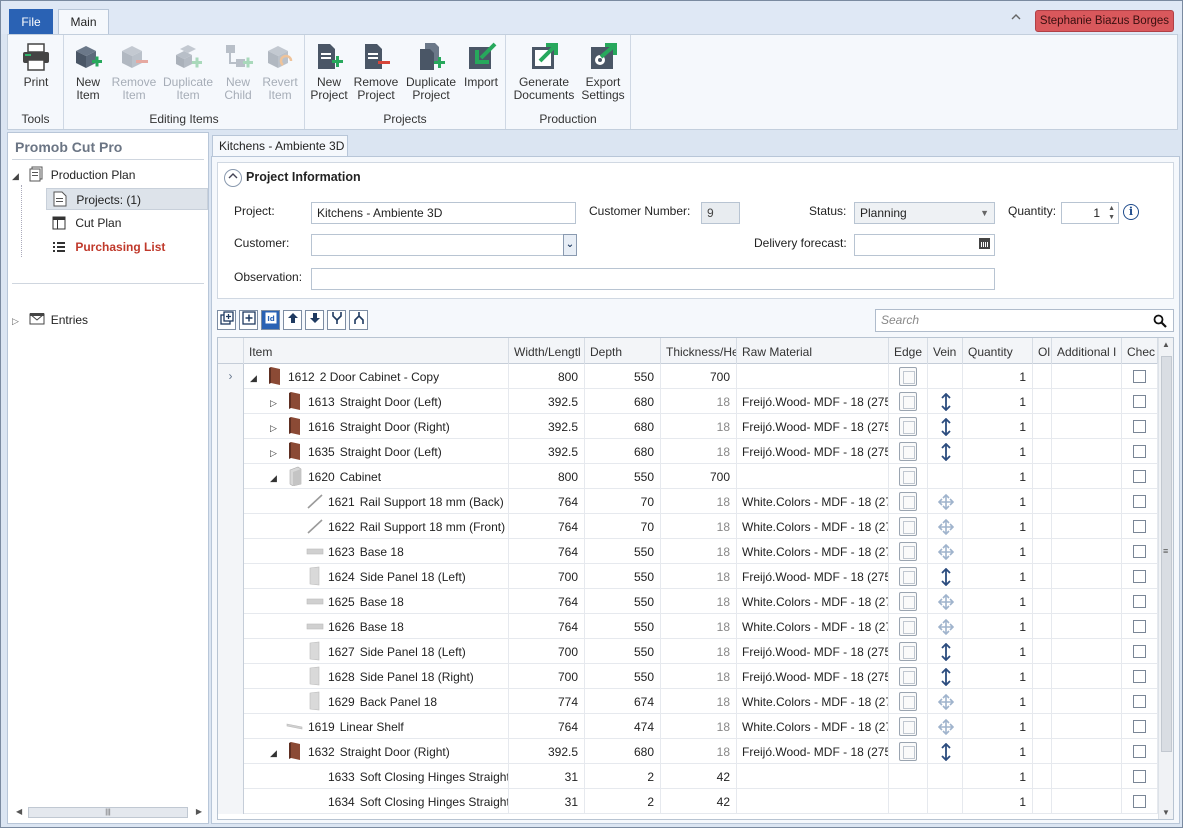 The width and height of the screenshot is (1183, 828). What do you see at coordinates (86, 223) in the screenshot?
I see `tree-item-cut-plan: Cut Plan` at bounding box center [86, 223].